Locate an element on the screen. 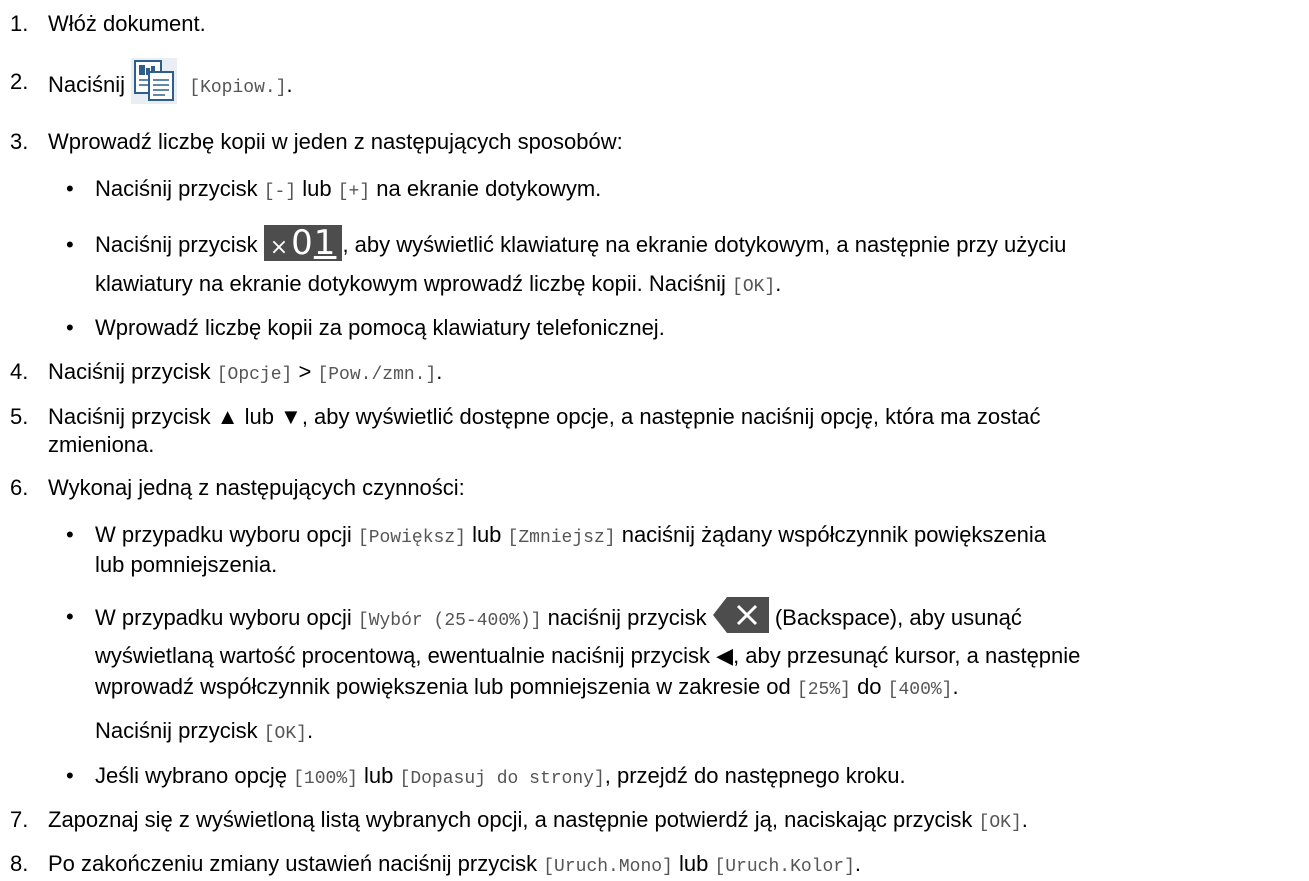 The width and height of the screenshot is (1309, 881). start-mono-label: [Uruch.Mono] is located at coordinates (608, 867).